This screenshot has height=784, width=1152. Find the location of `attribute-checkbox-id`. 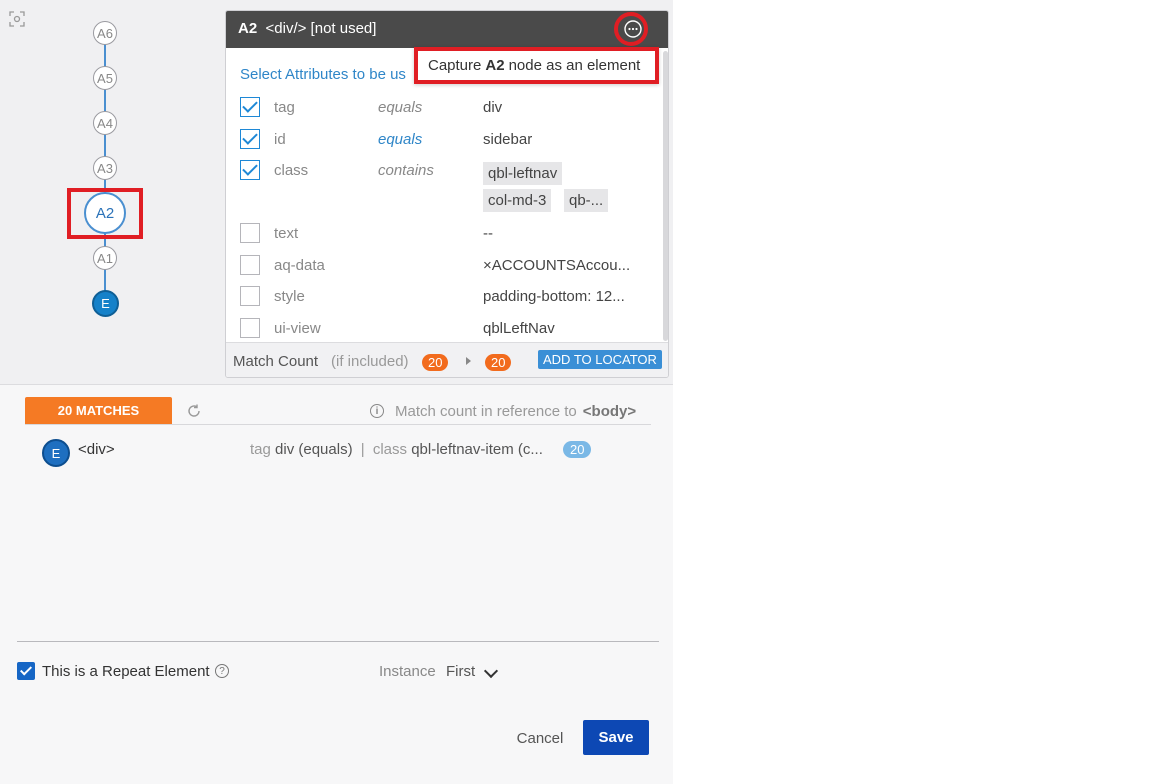

attribute-checkbox-id is located at coordinates (250, 139).